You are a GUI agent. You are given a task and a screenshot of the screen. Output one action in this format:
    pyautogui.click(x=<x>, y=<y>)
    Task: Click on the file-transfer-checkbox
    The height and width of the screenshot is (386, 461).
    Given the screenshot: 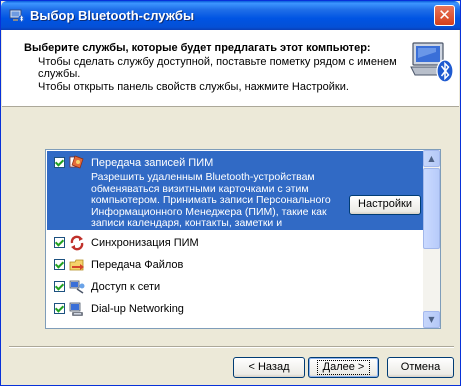 What is the action you would take?
    pyautogui.click(x=59, y=264)
    